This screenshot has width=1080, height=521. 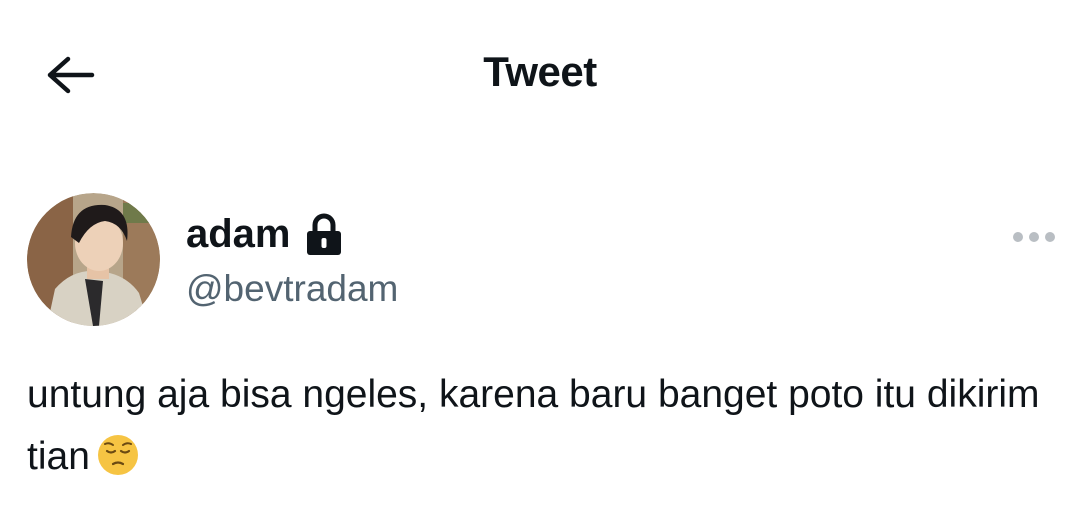 I want to click on more-horizontal-icon, so click(x=1034, y=237).